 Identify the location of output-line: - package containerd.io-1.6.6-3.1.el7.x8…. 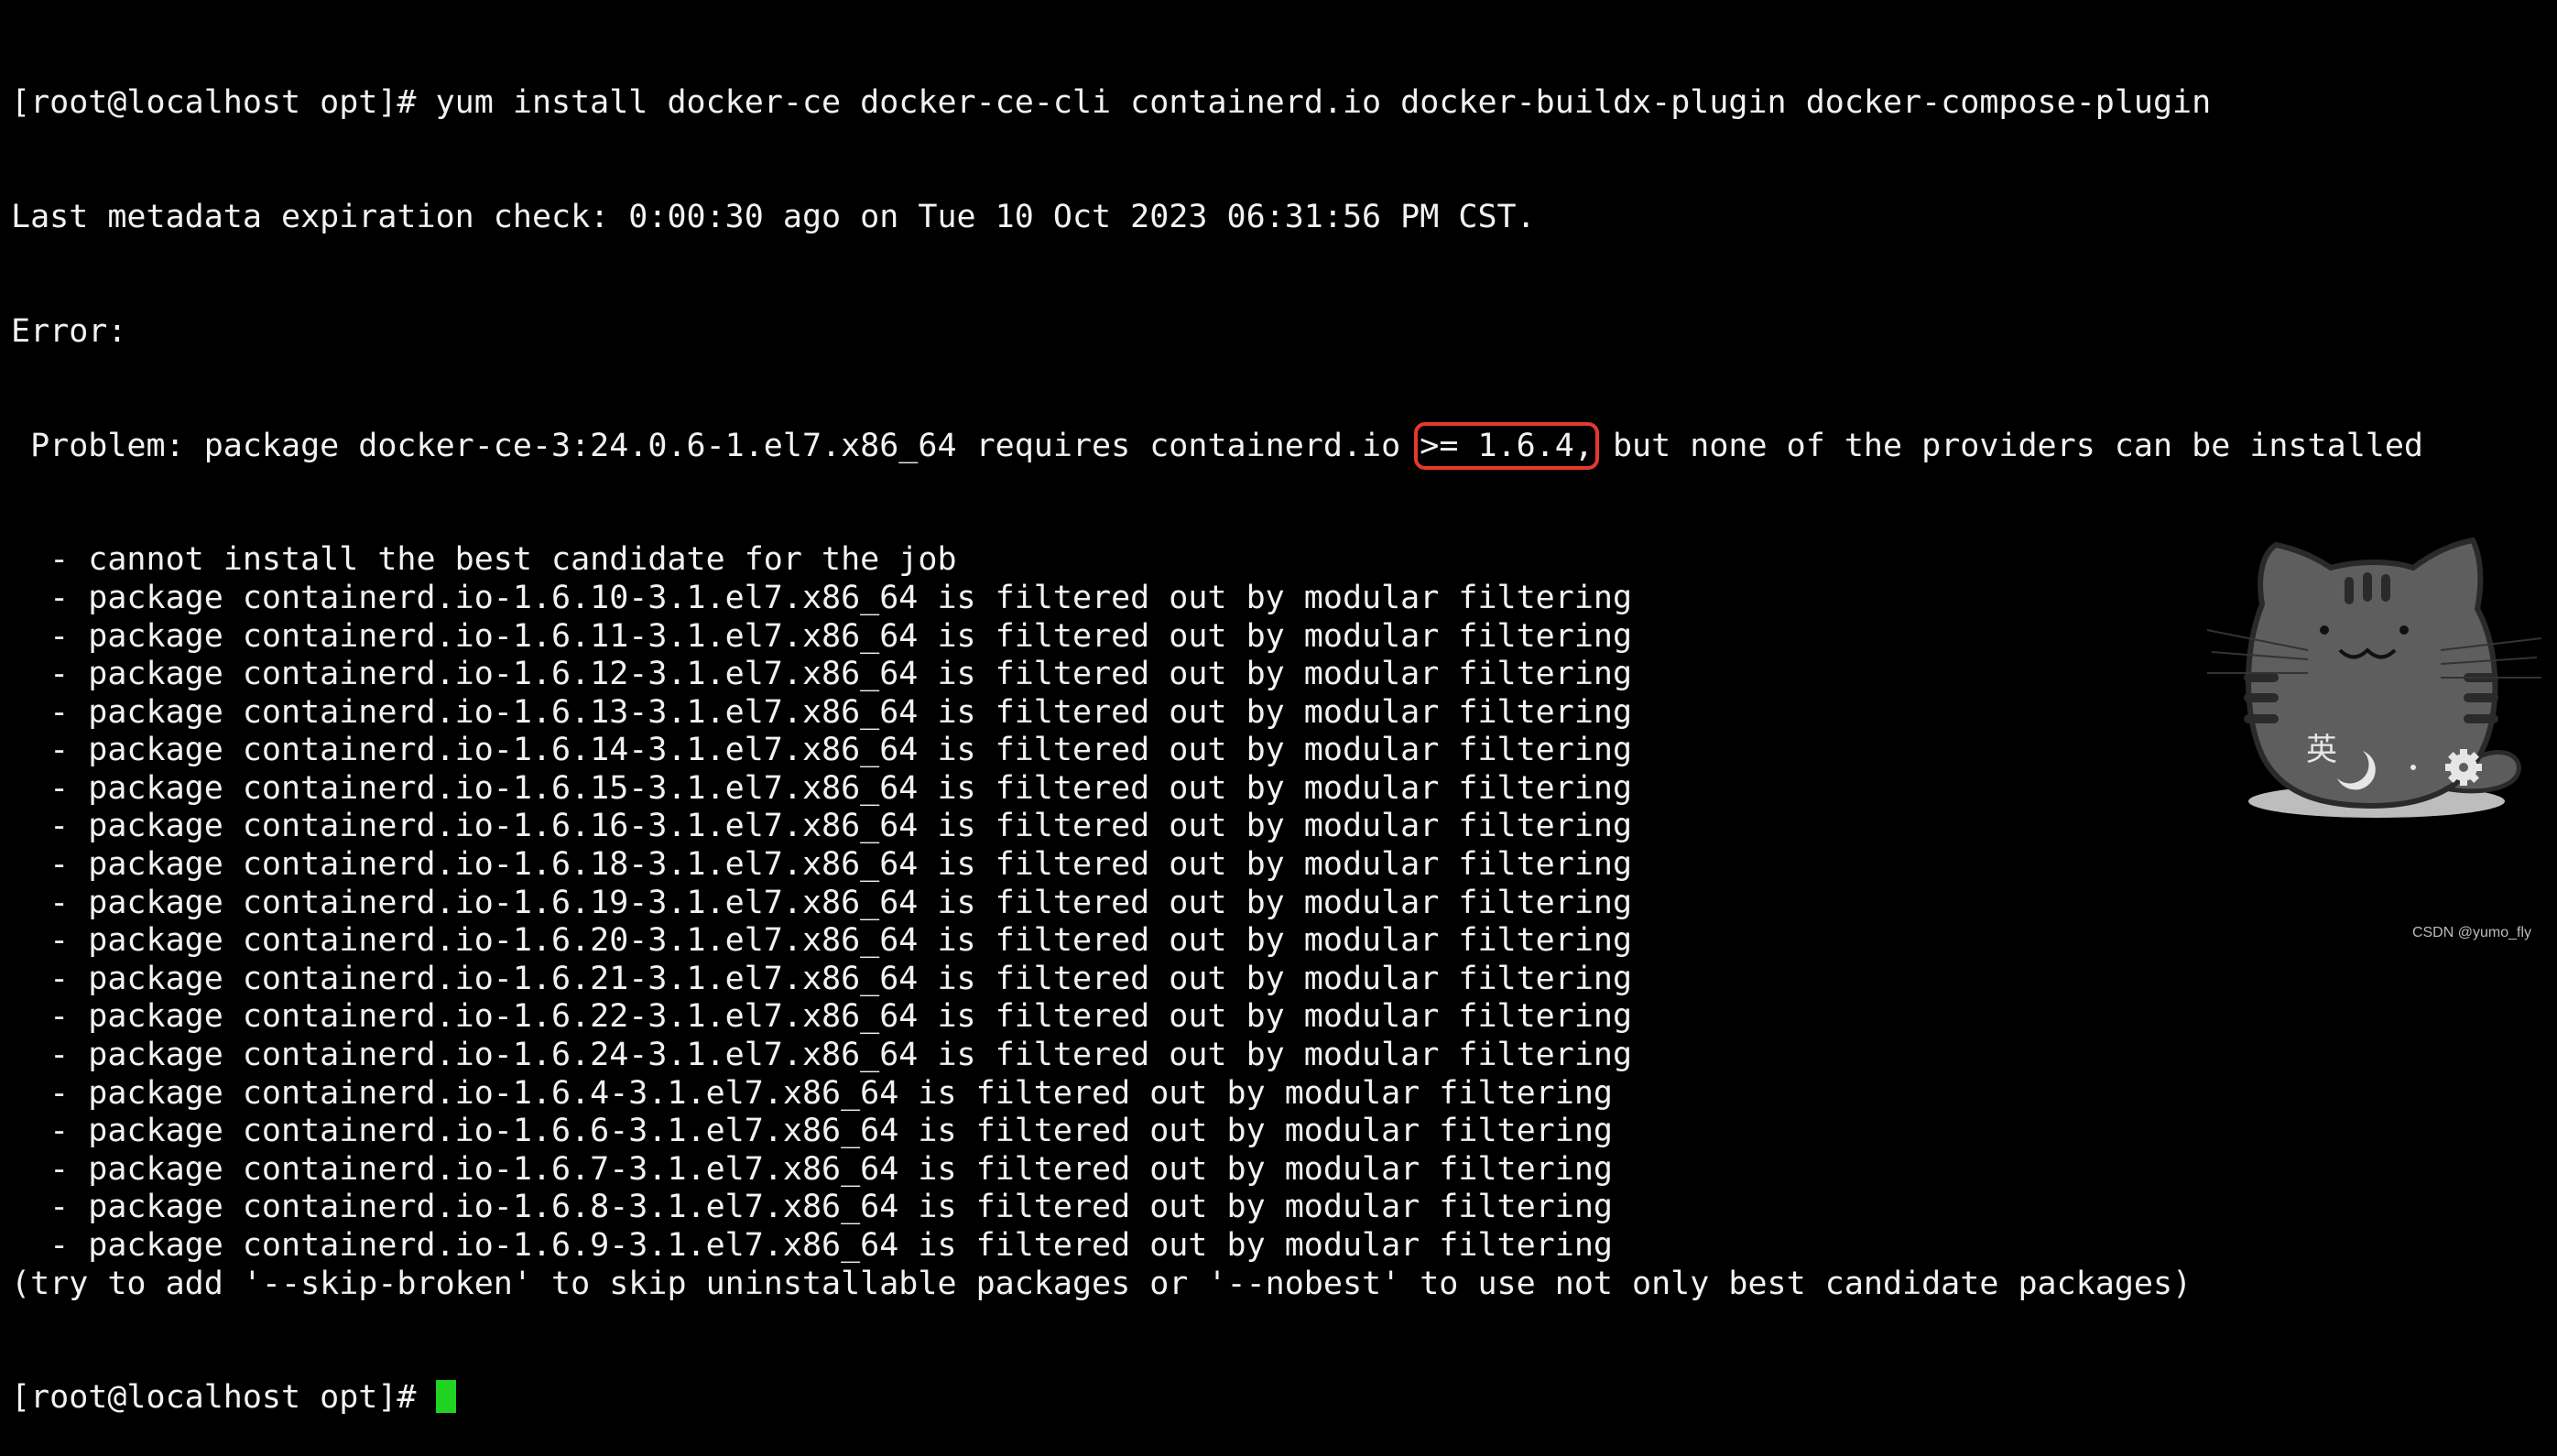
(812, 1131).